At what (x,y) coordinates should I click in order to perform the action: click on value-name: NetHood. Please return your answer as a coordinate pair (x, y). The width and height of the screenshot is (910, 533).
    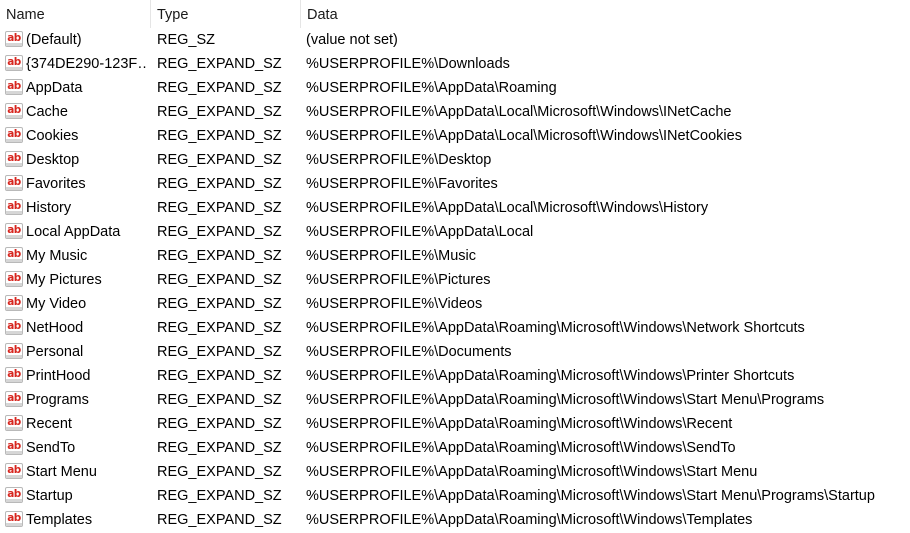
    Looking at the image, I should click on (55, 328).